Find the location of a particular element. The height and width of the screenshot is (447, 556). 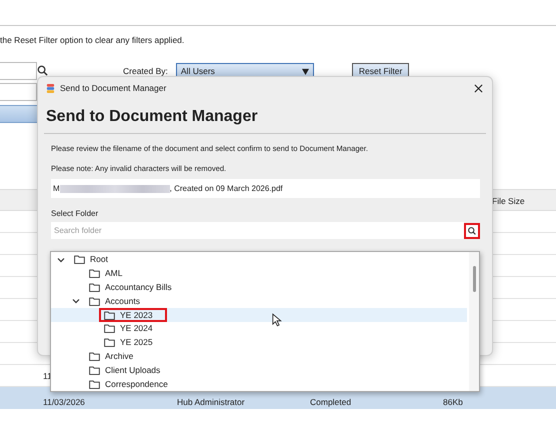

folder-item: Accountancy Bills is located at coordinates (130, 287).